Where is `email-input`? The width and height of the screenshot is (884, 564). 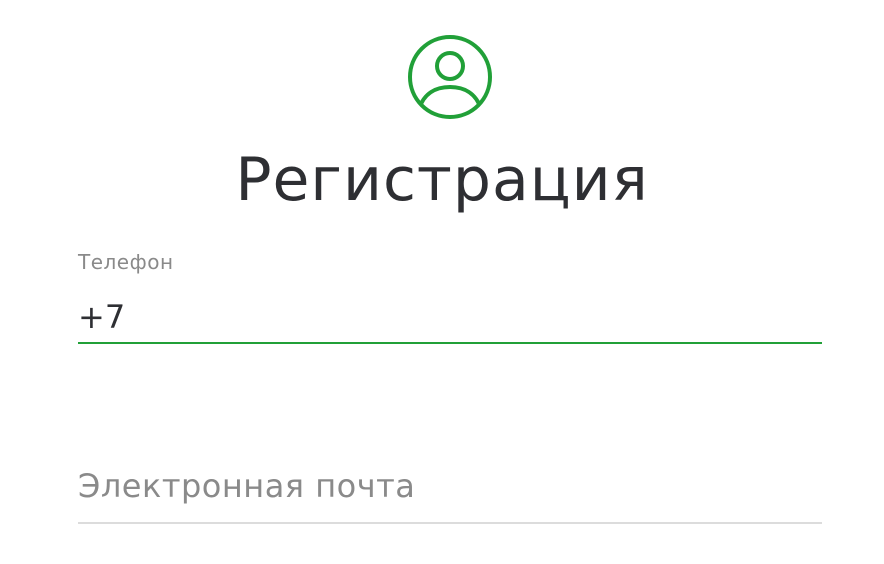
email-input is located at coordinates (450, 487).